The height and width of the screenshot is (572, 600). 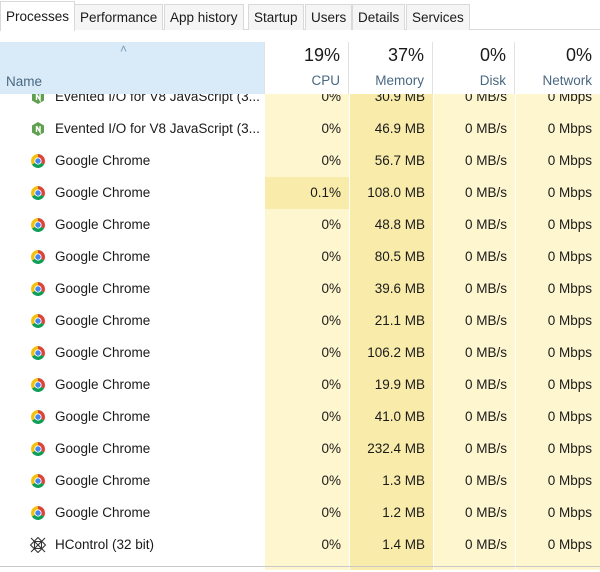 I want to click on memory-value: 41.0 MB, so click(x=399, y=416).